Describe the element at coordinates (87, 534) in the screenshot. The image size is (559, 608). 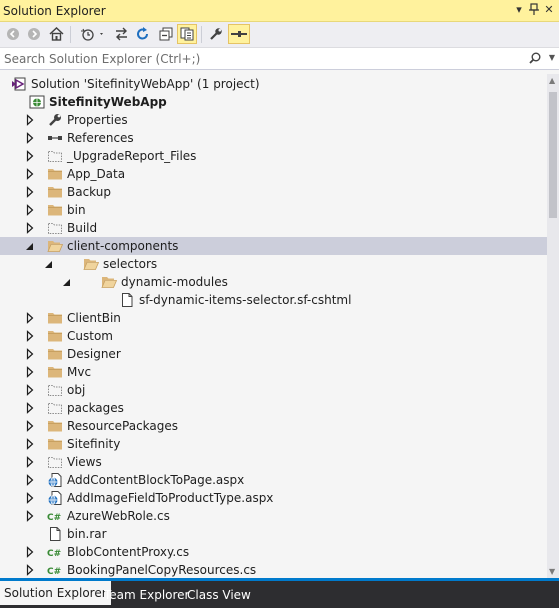
I see `tree-item-label: bin.rar` at that location.